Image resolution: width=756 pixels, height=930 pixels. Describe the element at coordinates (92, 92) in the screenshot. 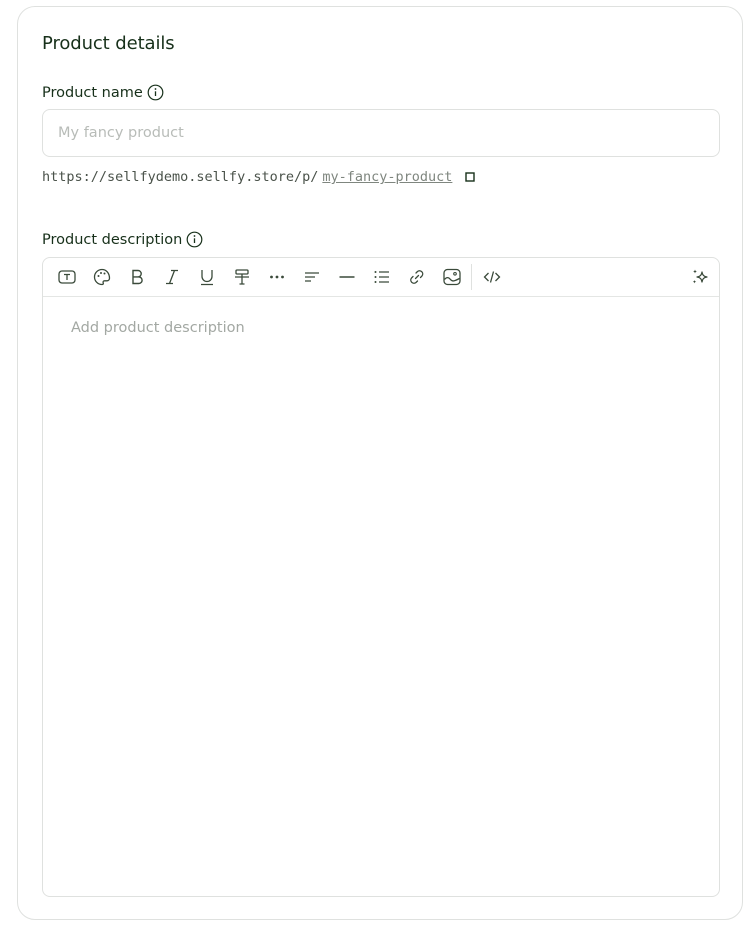

I see `product-name-label: Product name` at that location.